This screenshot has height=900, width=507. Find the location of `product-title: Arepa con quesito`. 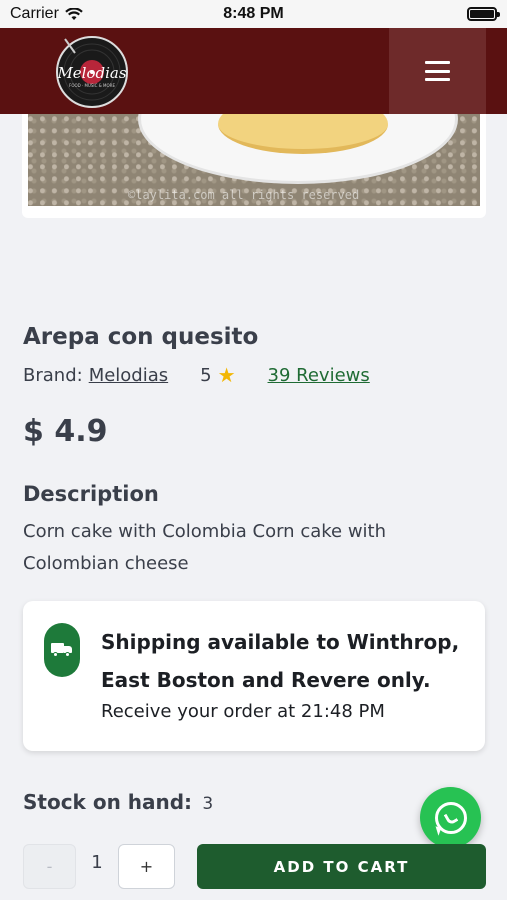

product-title: Arepa con quesito is located at coordinates (141, 337).